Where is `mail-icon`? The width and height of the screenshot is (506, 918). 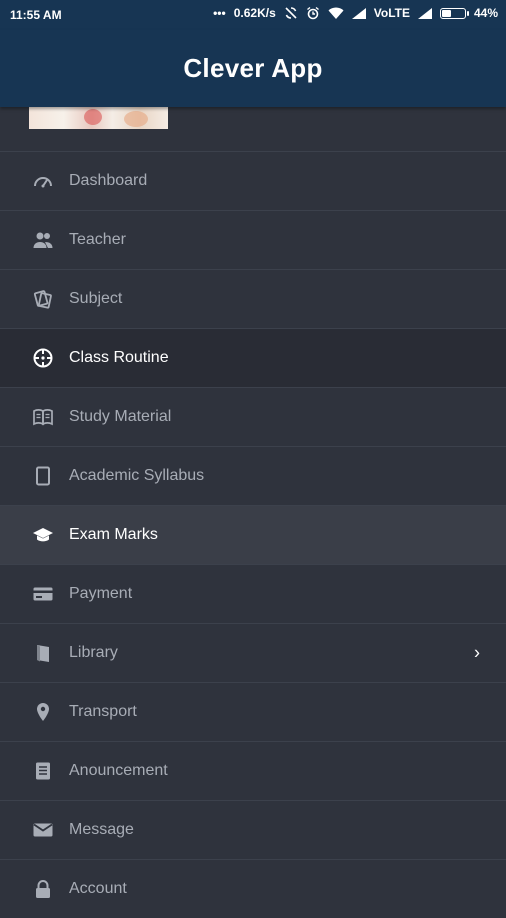 mail-icon is located at coordinates (43, 830).